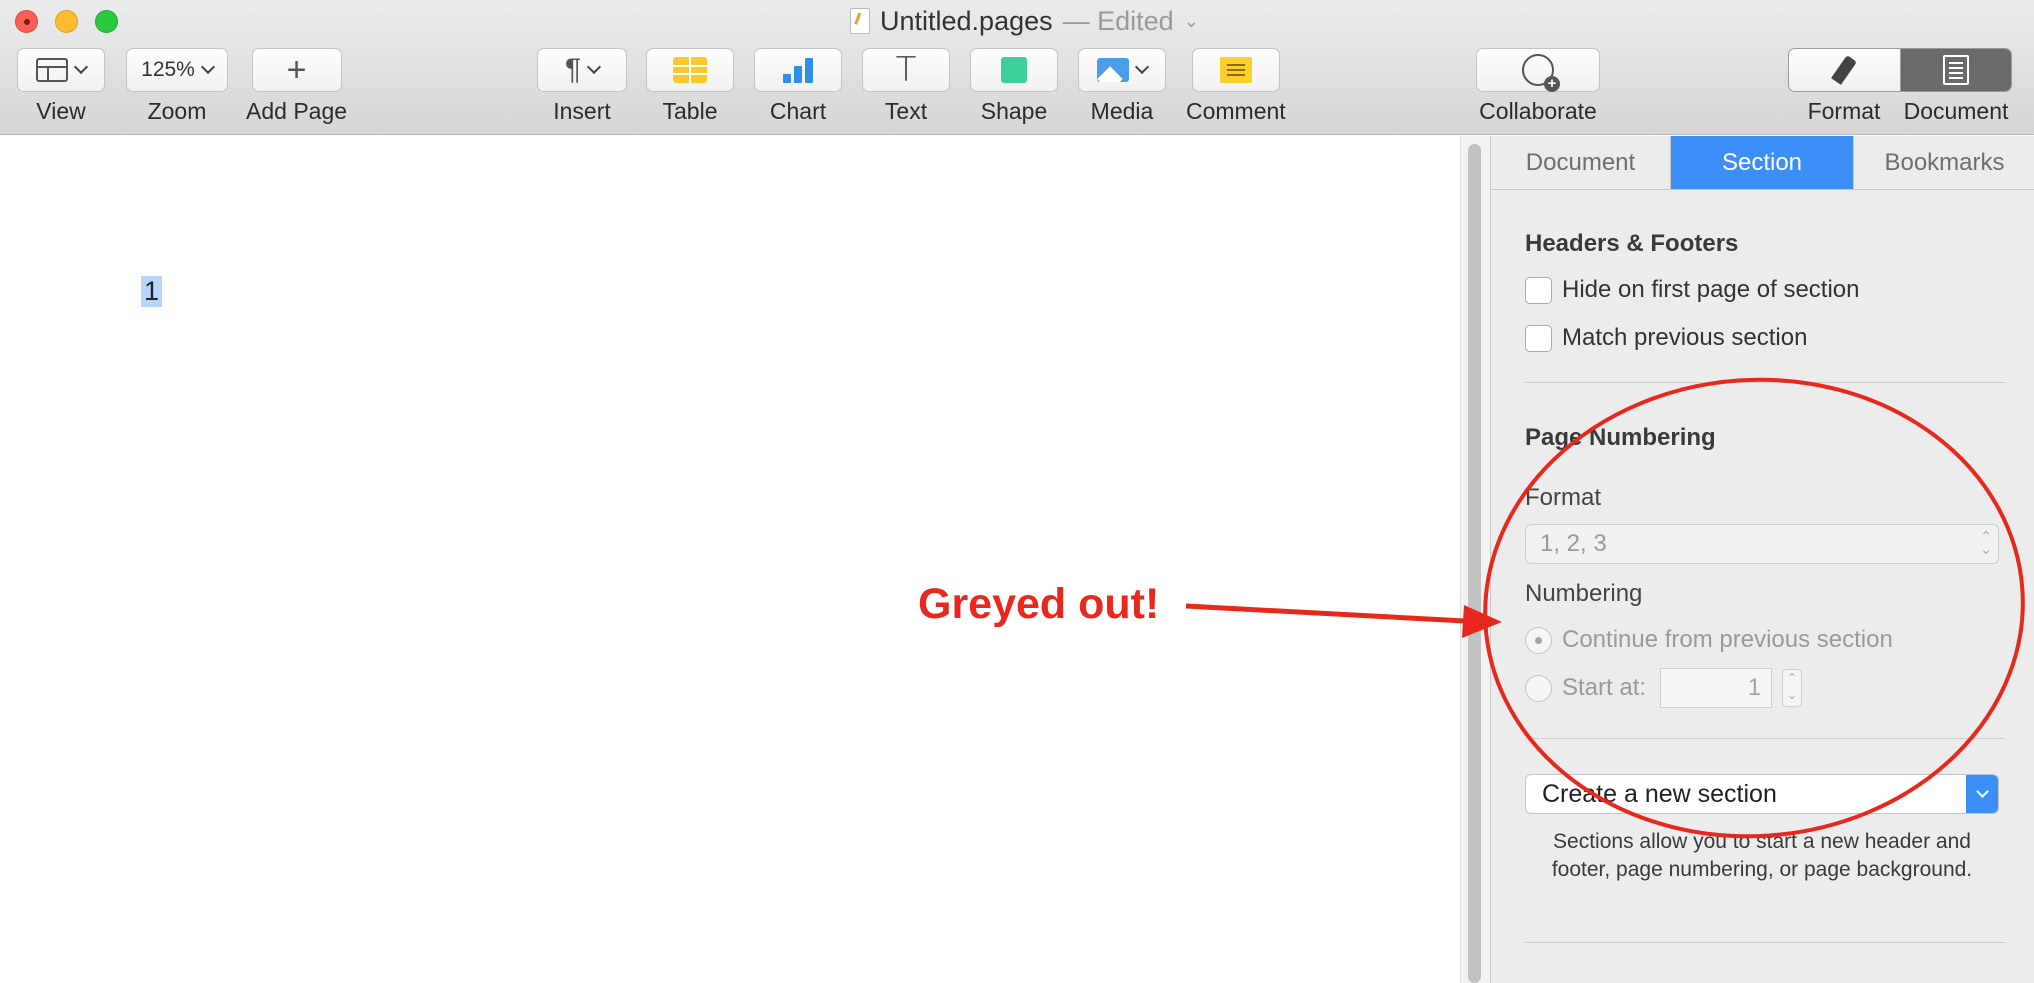 Image resolution: width=2034 pixels, height=983 pixels. I want to click on collaborate-button, so click(1538, 70).